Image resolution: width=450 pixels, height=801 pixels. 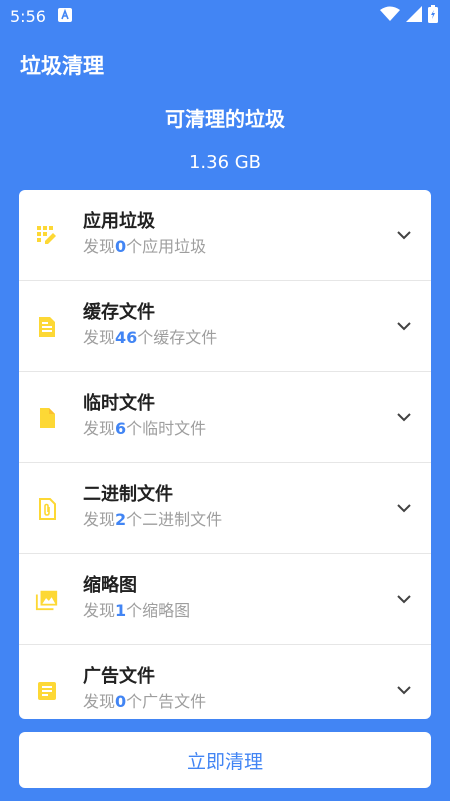 What do you see at coordinates (225, 16) in the screenshot?
I see `status-bar: 5:56` at bounding box center [225, 16].